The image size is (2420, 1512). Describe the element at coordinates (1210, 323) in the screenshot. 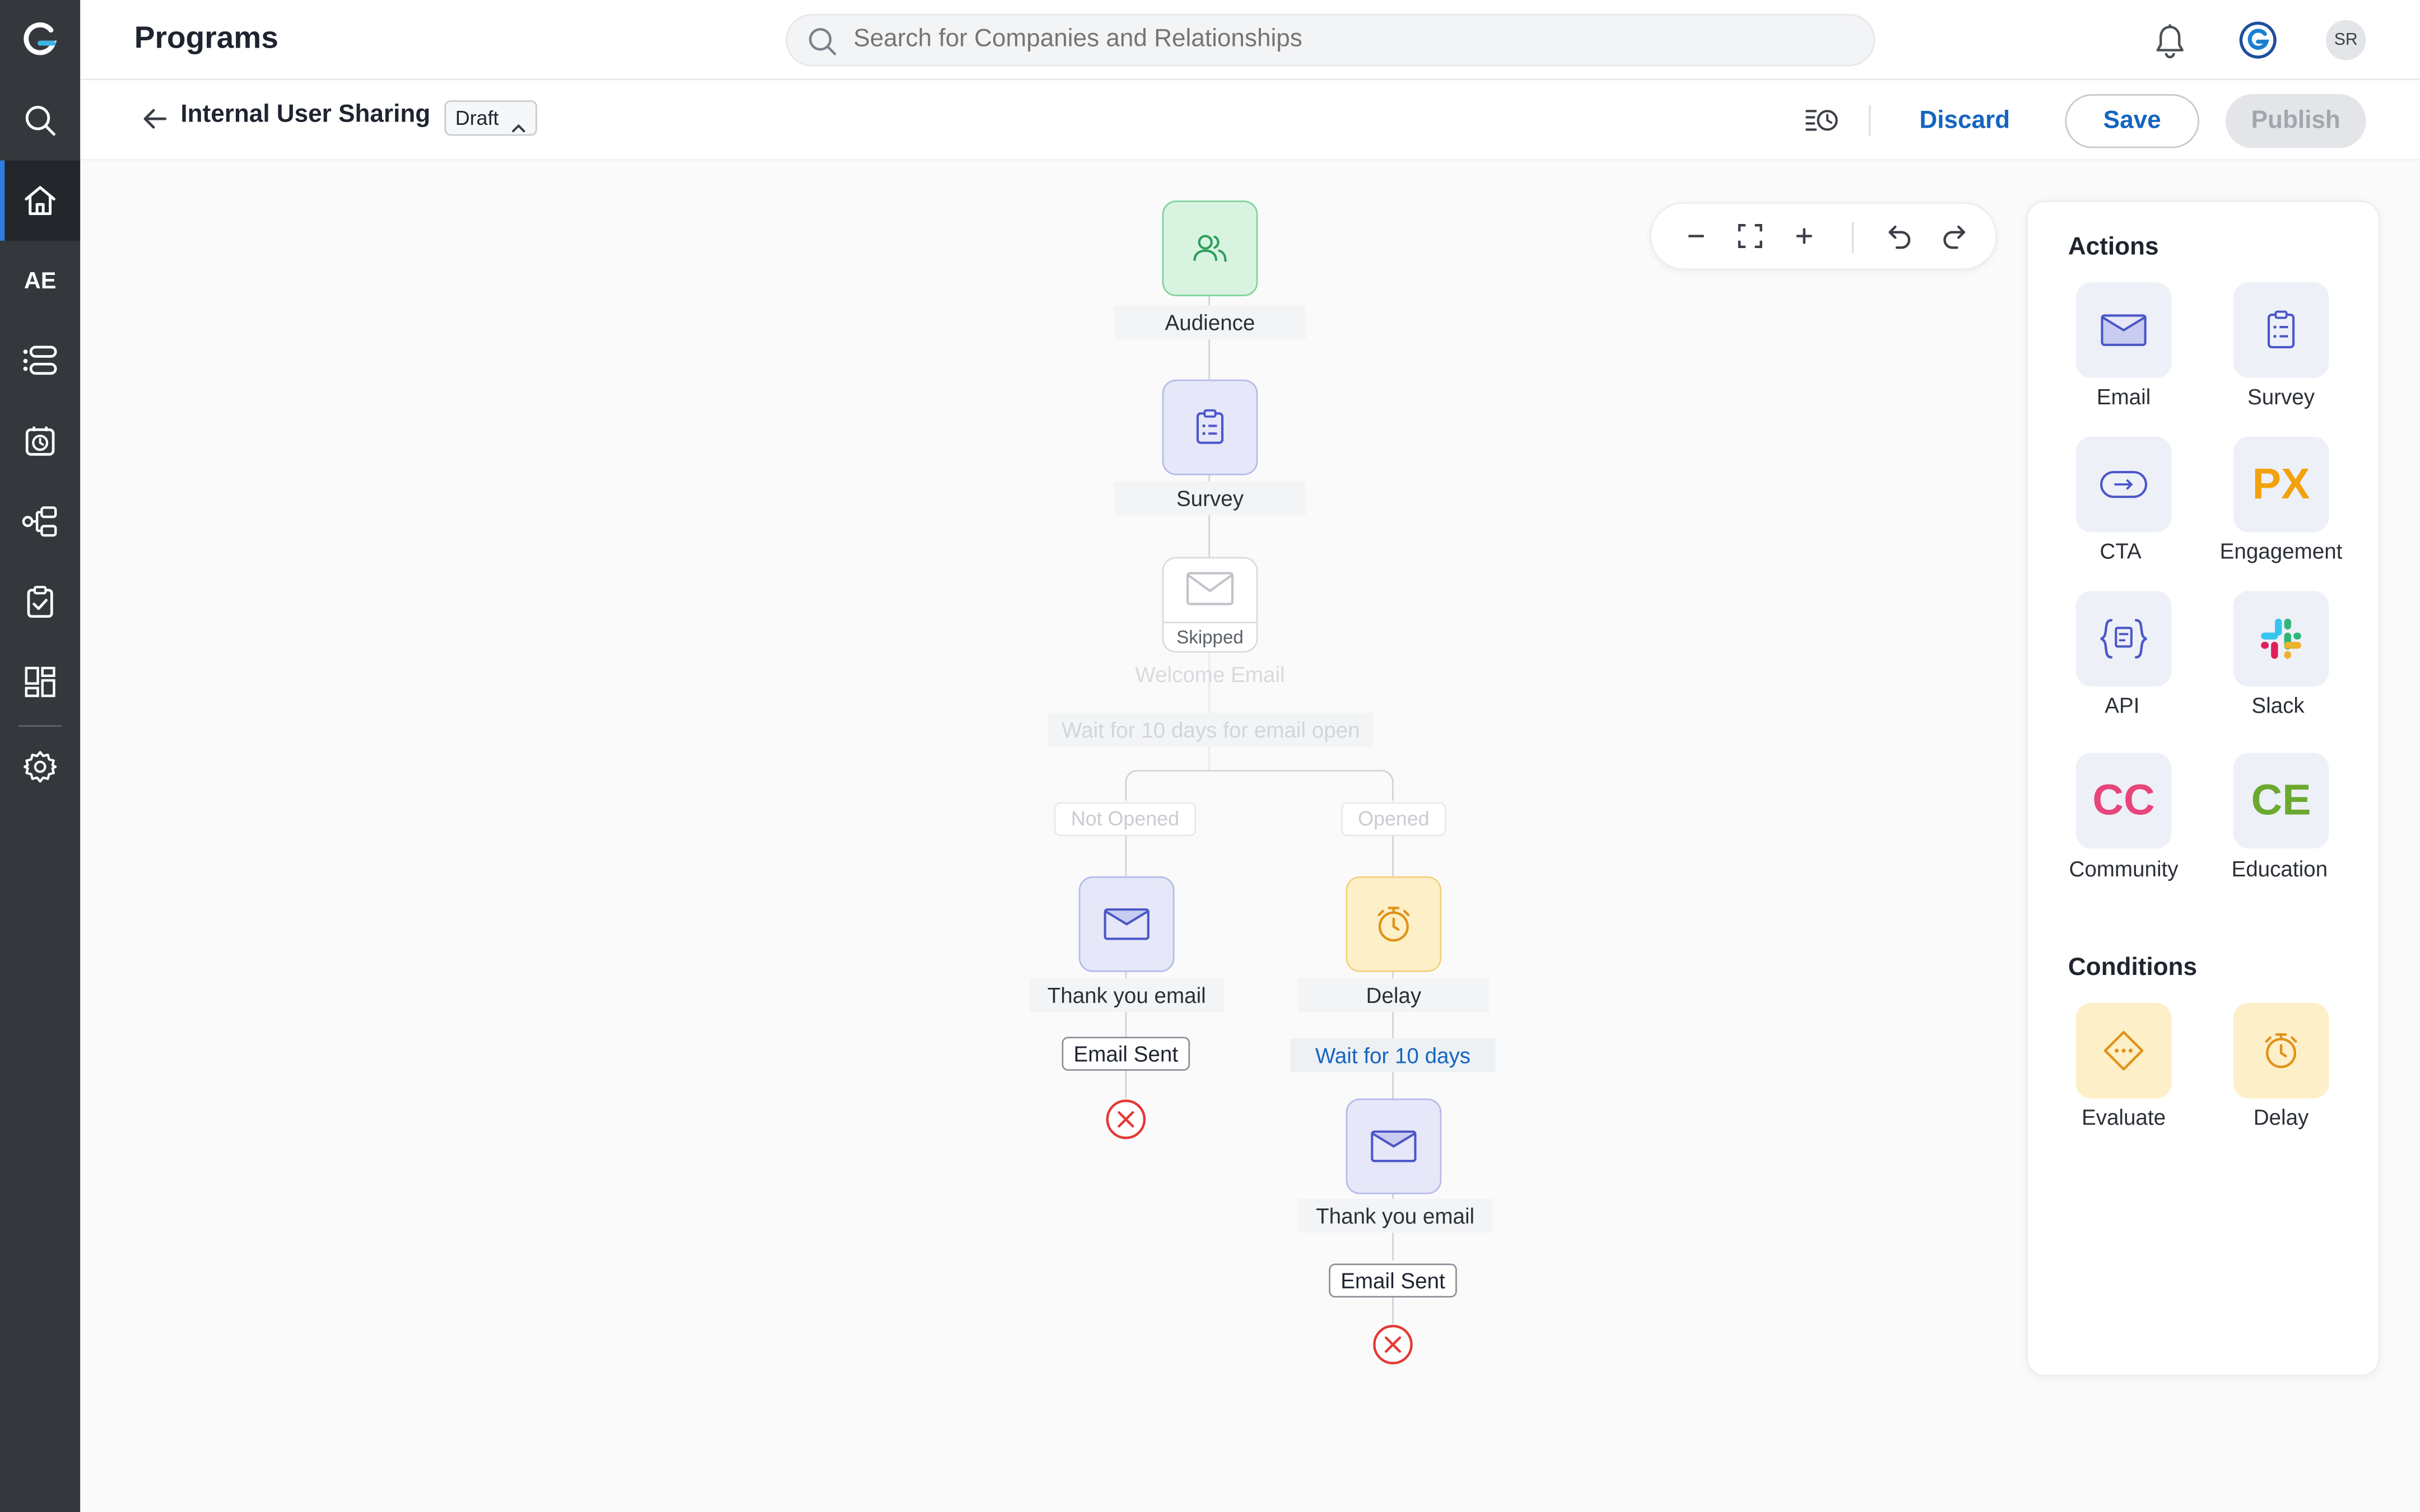

I see `audience-label: Audience` at that location.